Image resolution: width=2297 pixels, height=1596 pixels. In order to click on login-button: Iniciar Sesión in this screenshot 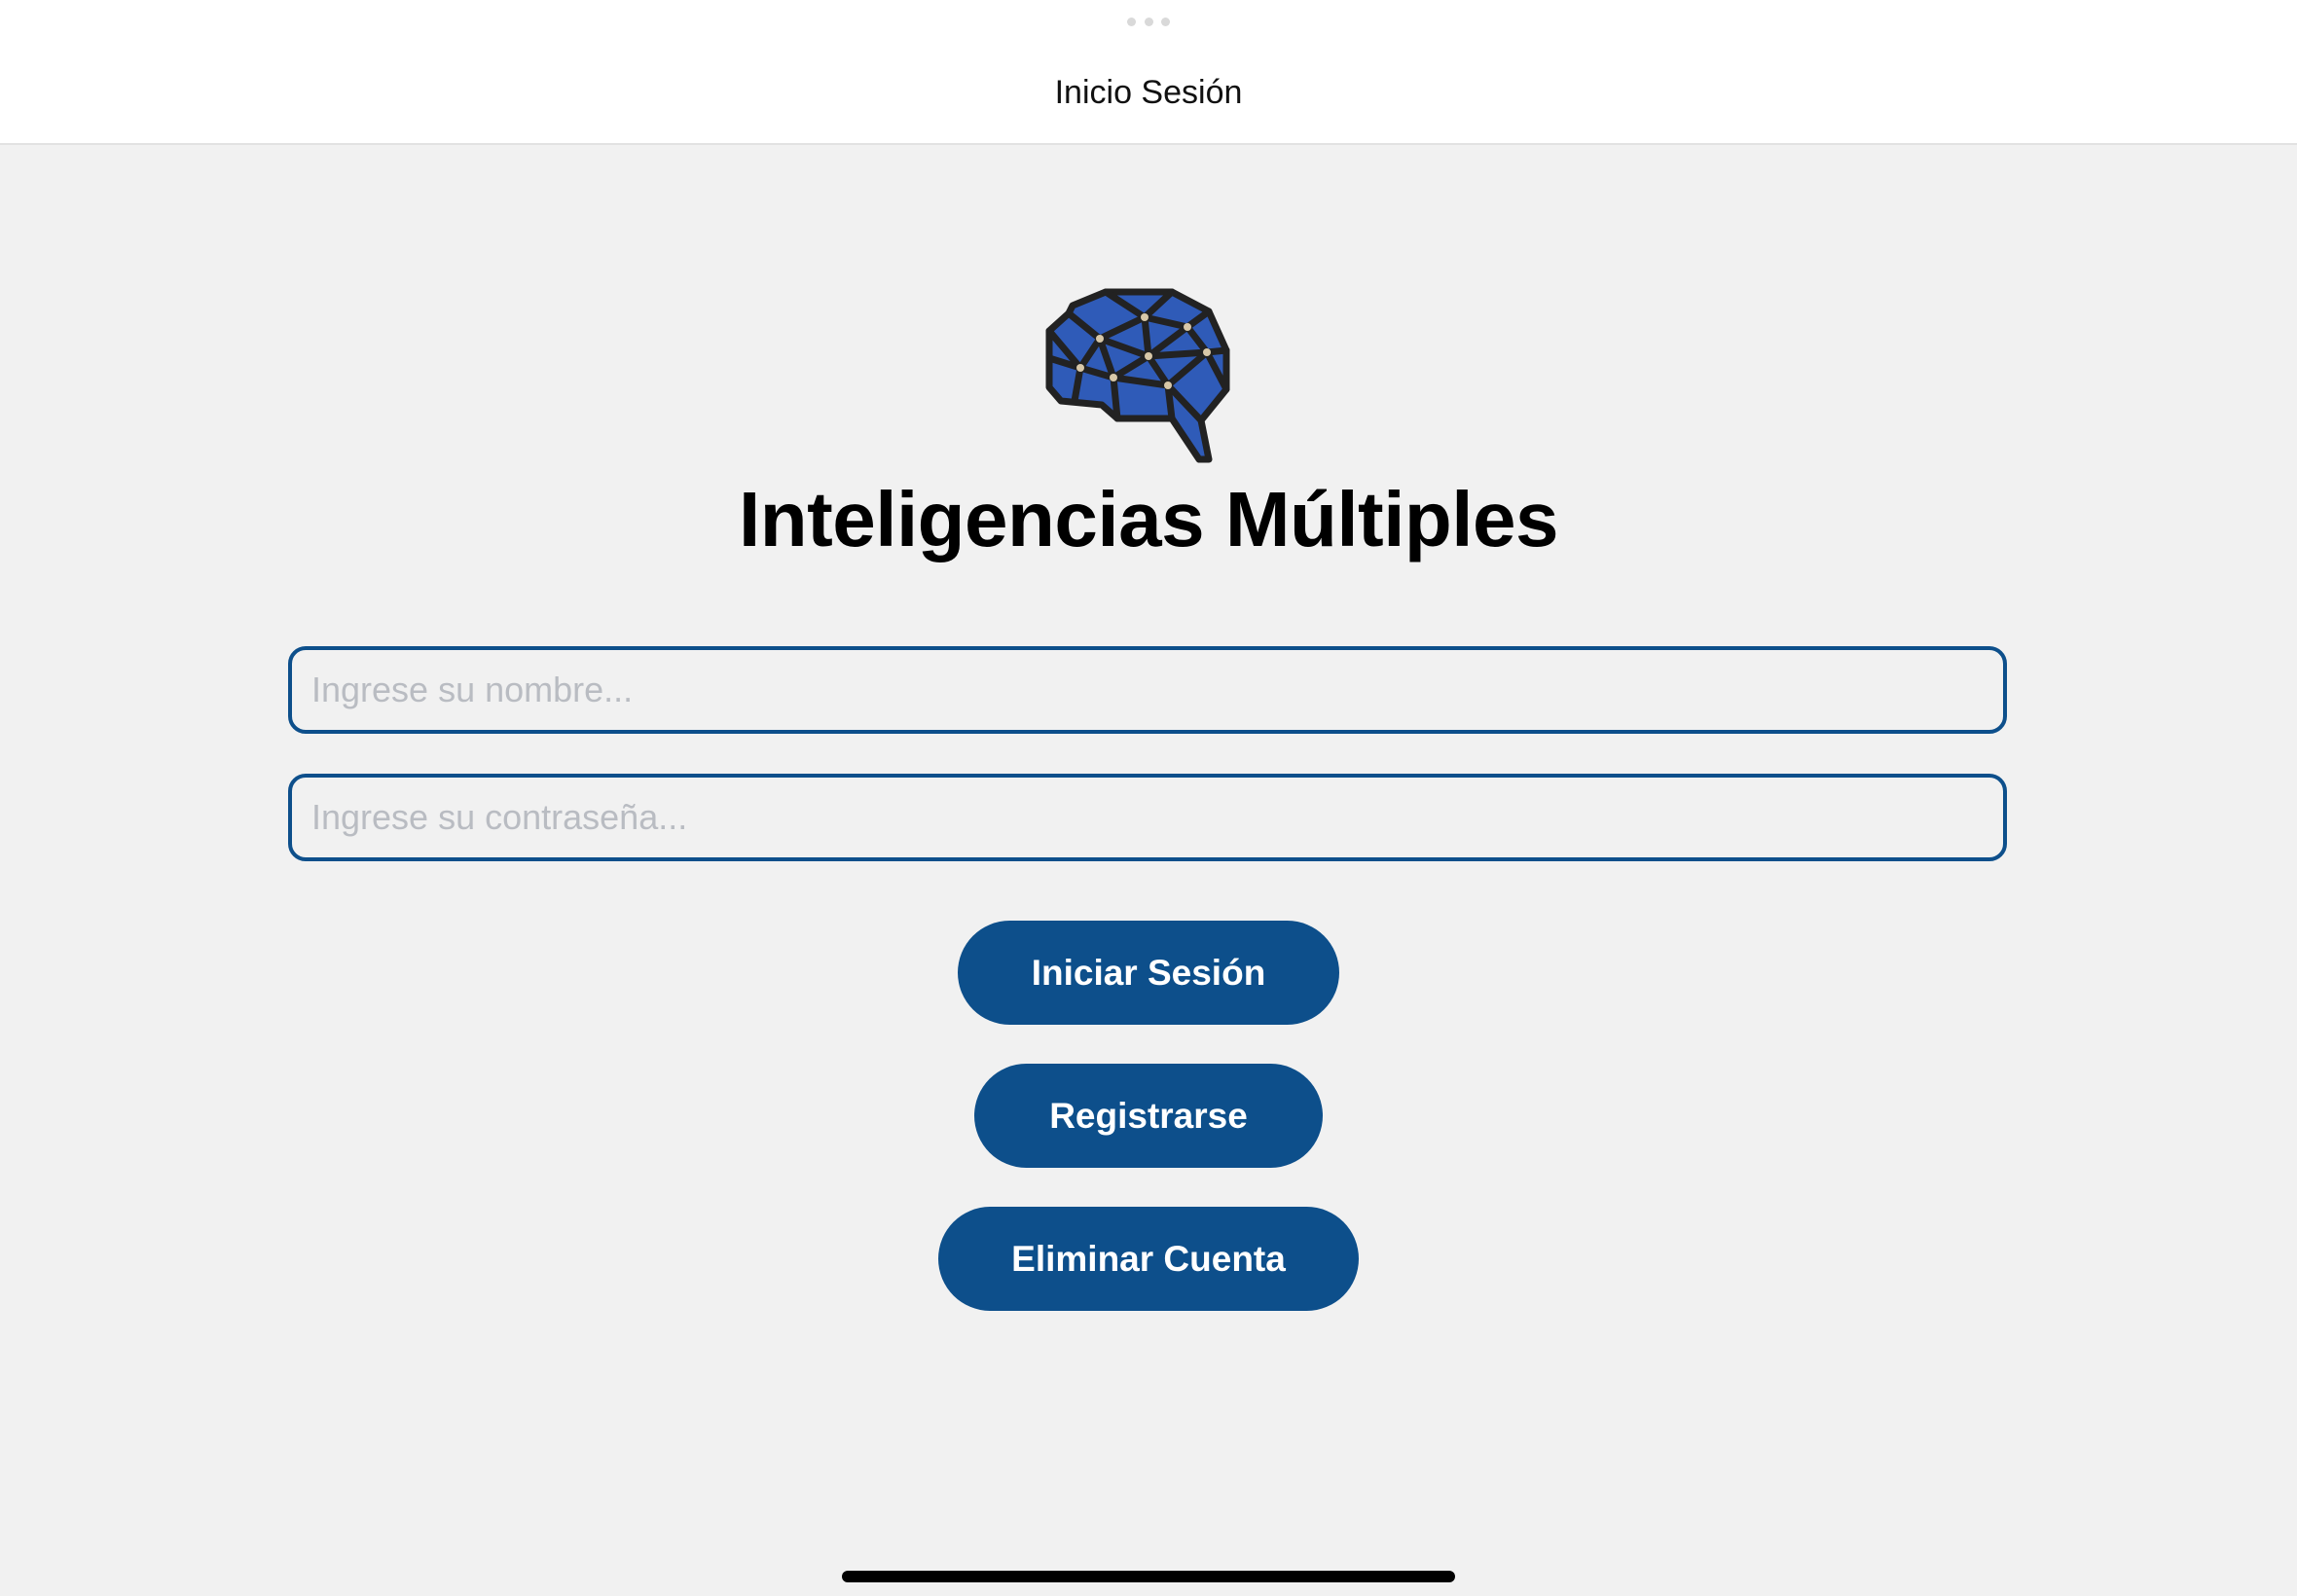, I will do `click(1148, 973)`.